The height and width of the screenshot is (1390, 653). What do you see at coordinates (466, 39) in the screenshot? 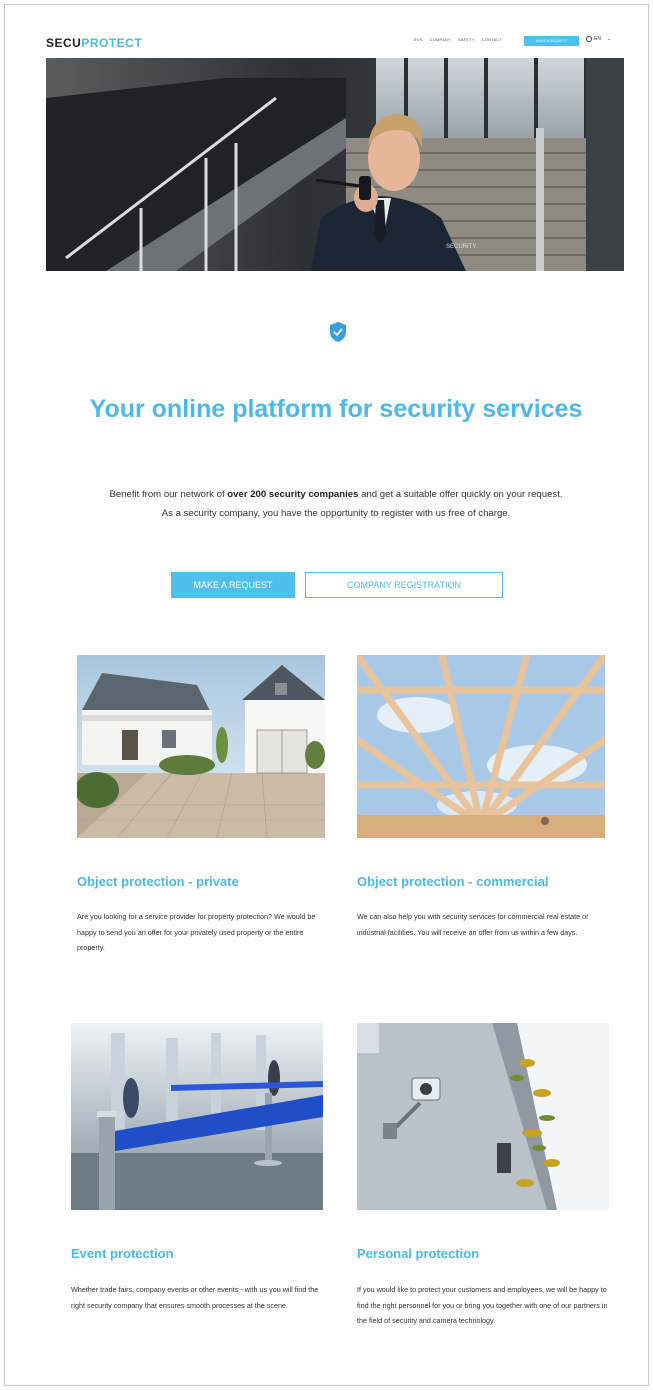
I see `nav-link-safety: SAFETY` at bounding box center [466, 39].